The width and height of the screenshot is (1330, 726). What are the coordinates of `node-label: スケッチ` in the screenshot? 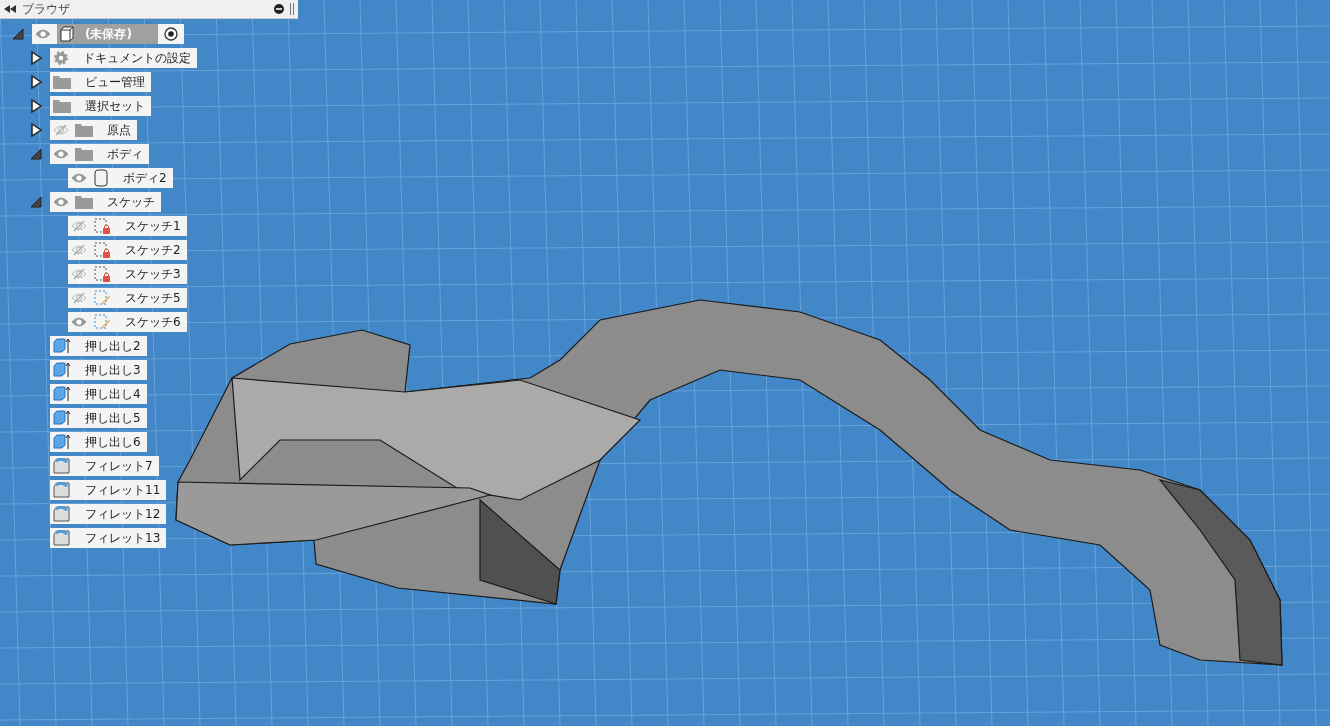 It's located at (130, 202).